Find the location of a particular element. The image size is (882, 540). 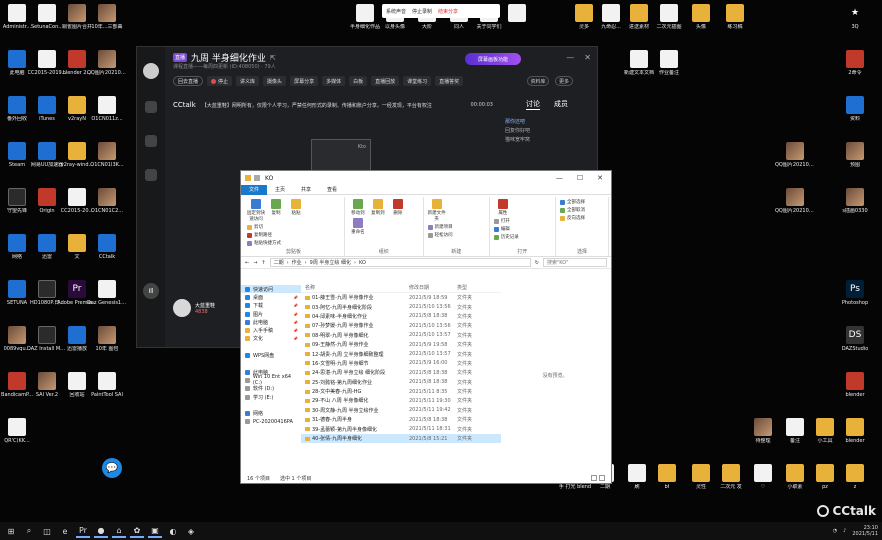

table-row: 28-文中美春-九周-HG 2021/5/11 8:35 文件夹 is located at coordinates (401, 391).